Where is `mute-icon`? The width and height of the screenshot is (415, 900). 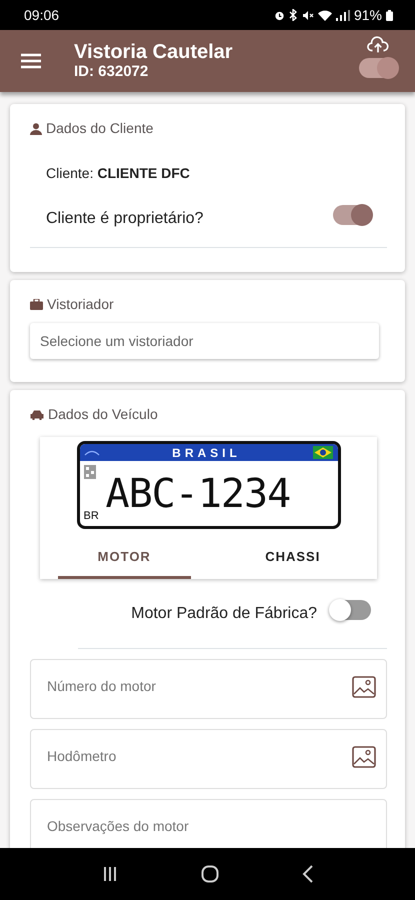
mute-icon is located at coordinates (308, 15).